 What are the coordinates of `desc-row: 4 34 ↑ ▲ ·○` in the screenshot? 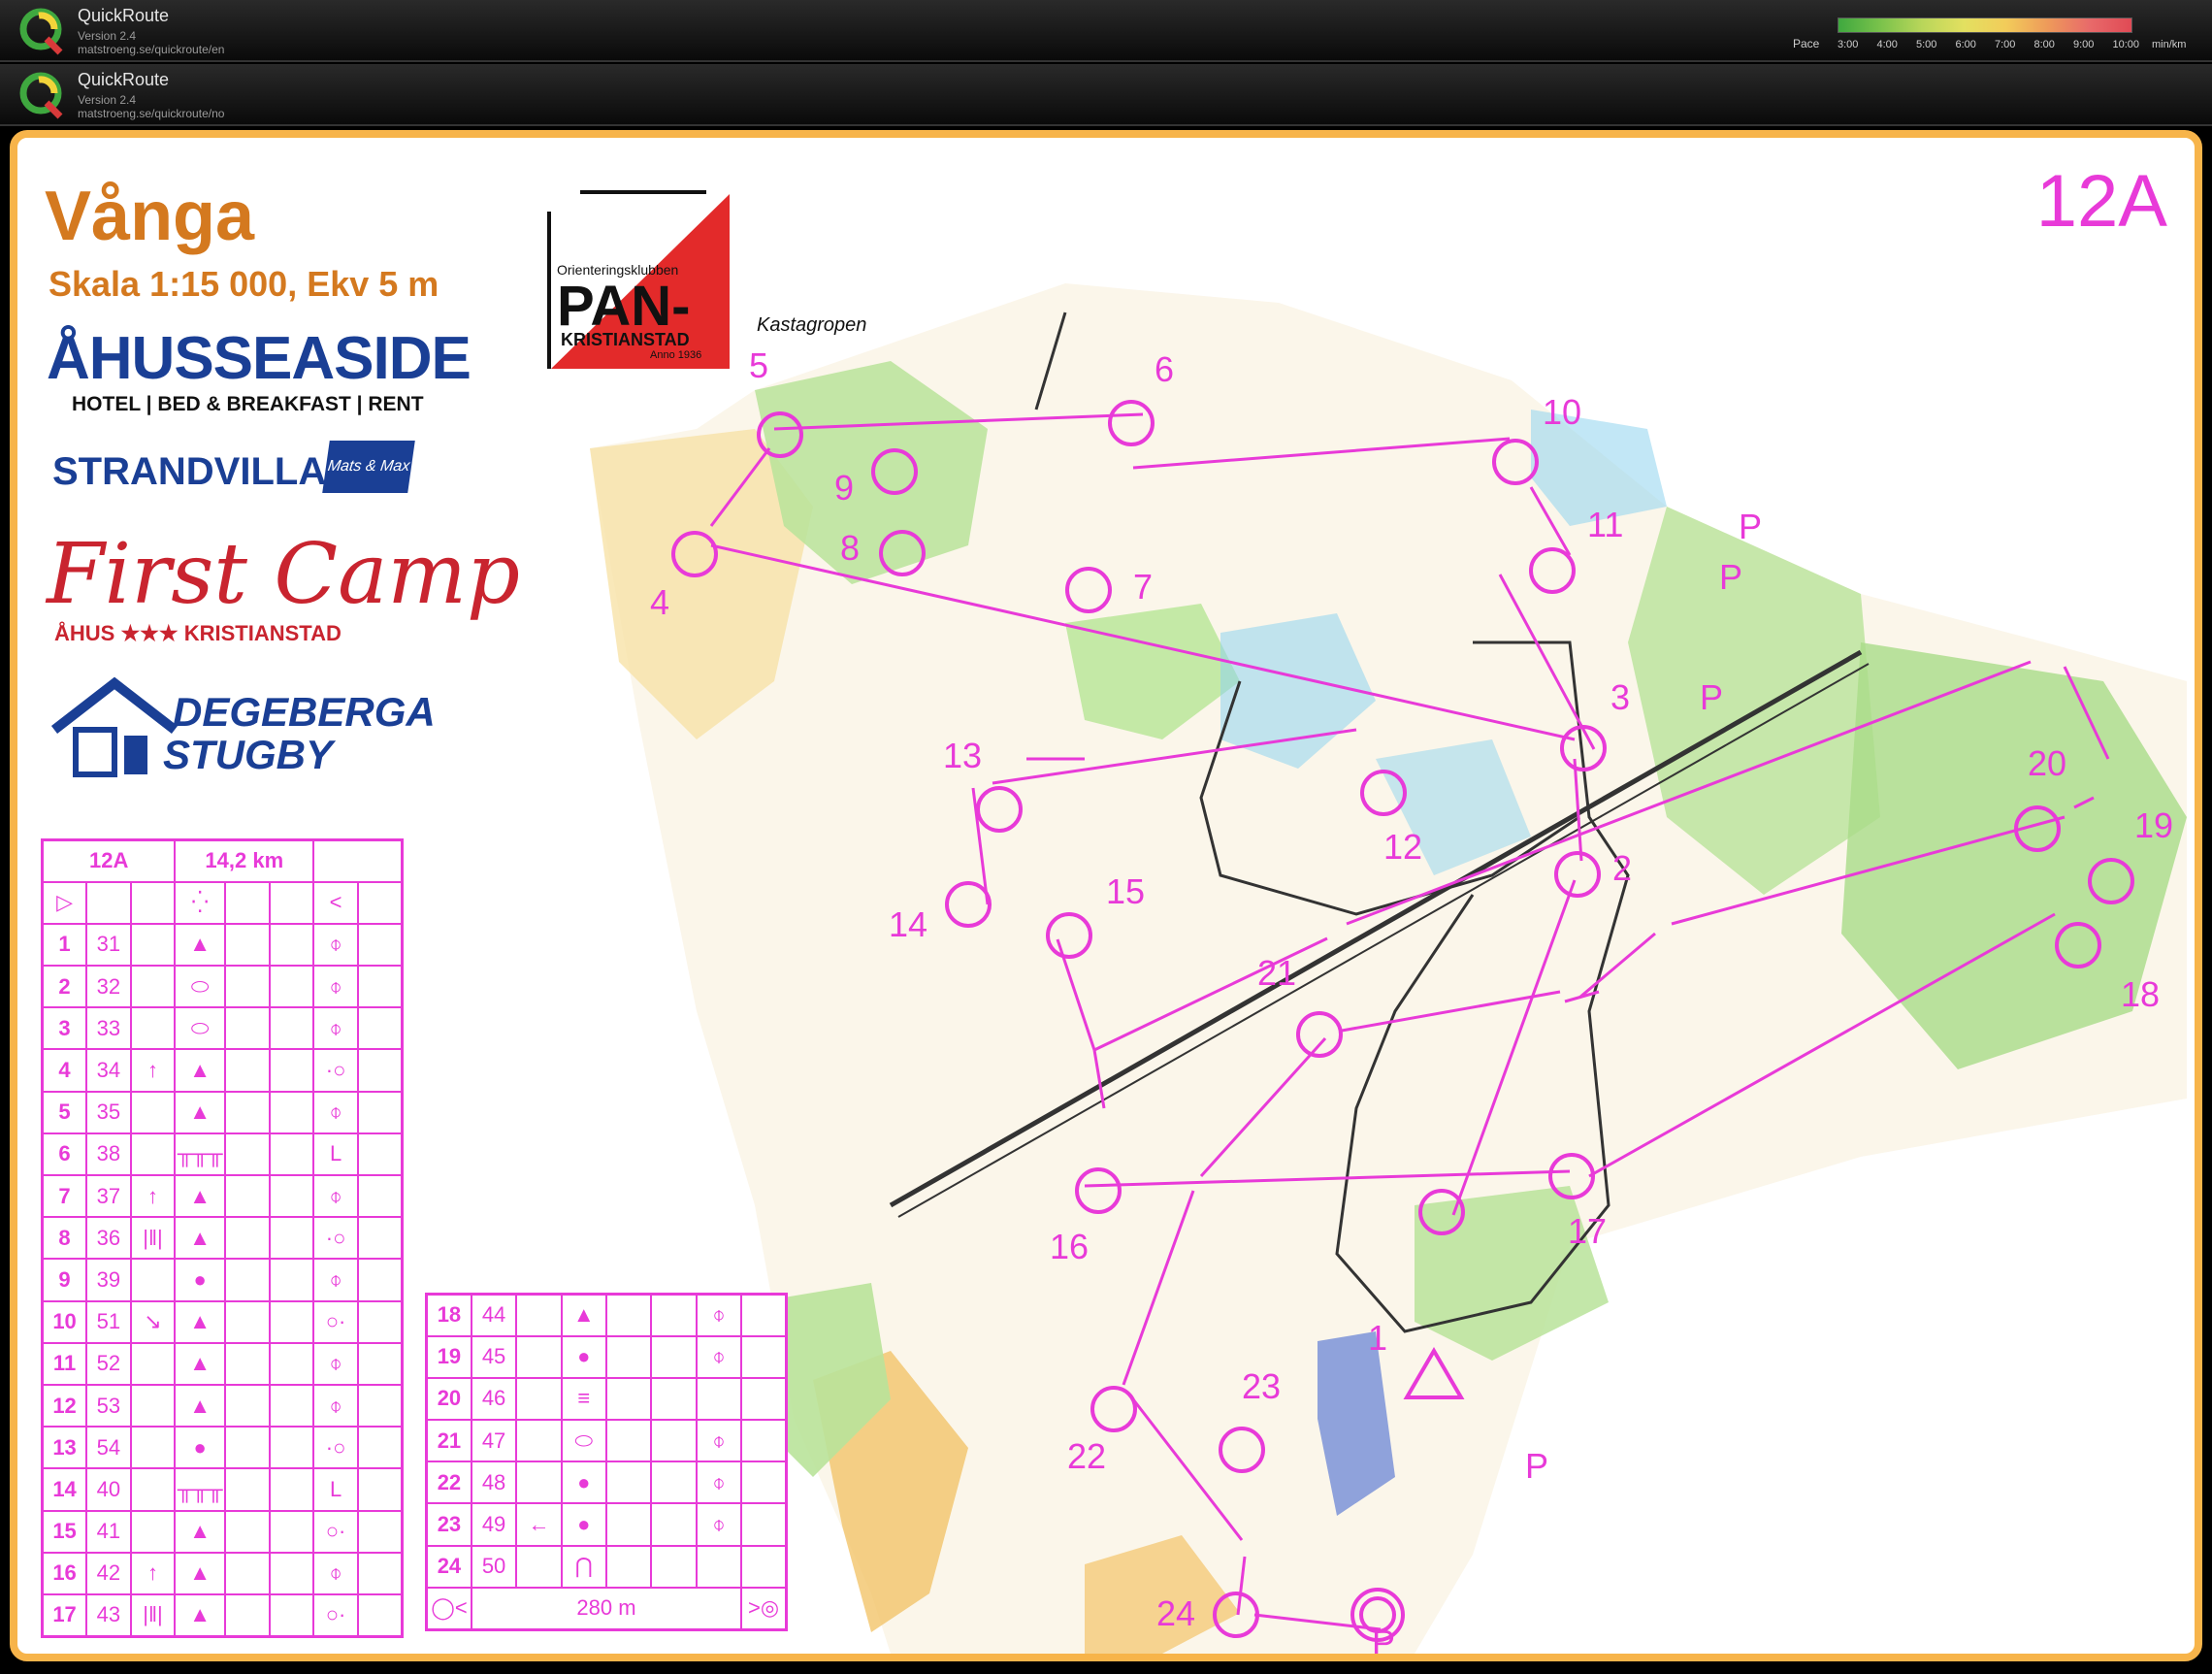 It's located at (222, 1070).